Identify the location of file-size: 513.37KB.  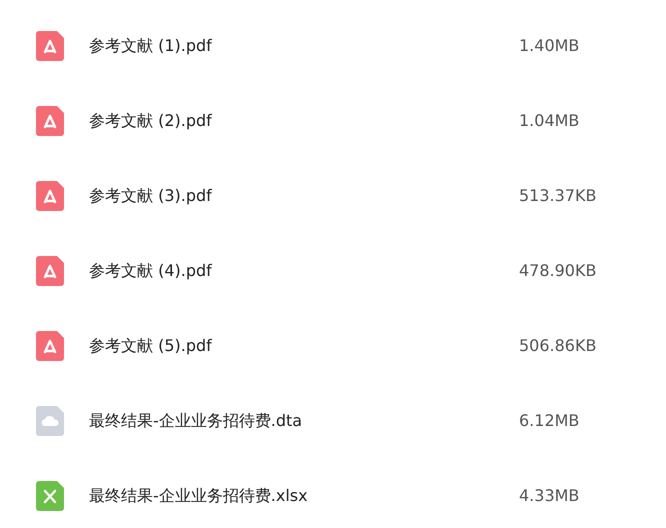
(557, 195).